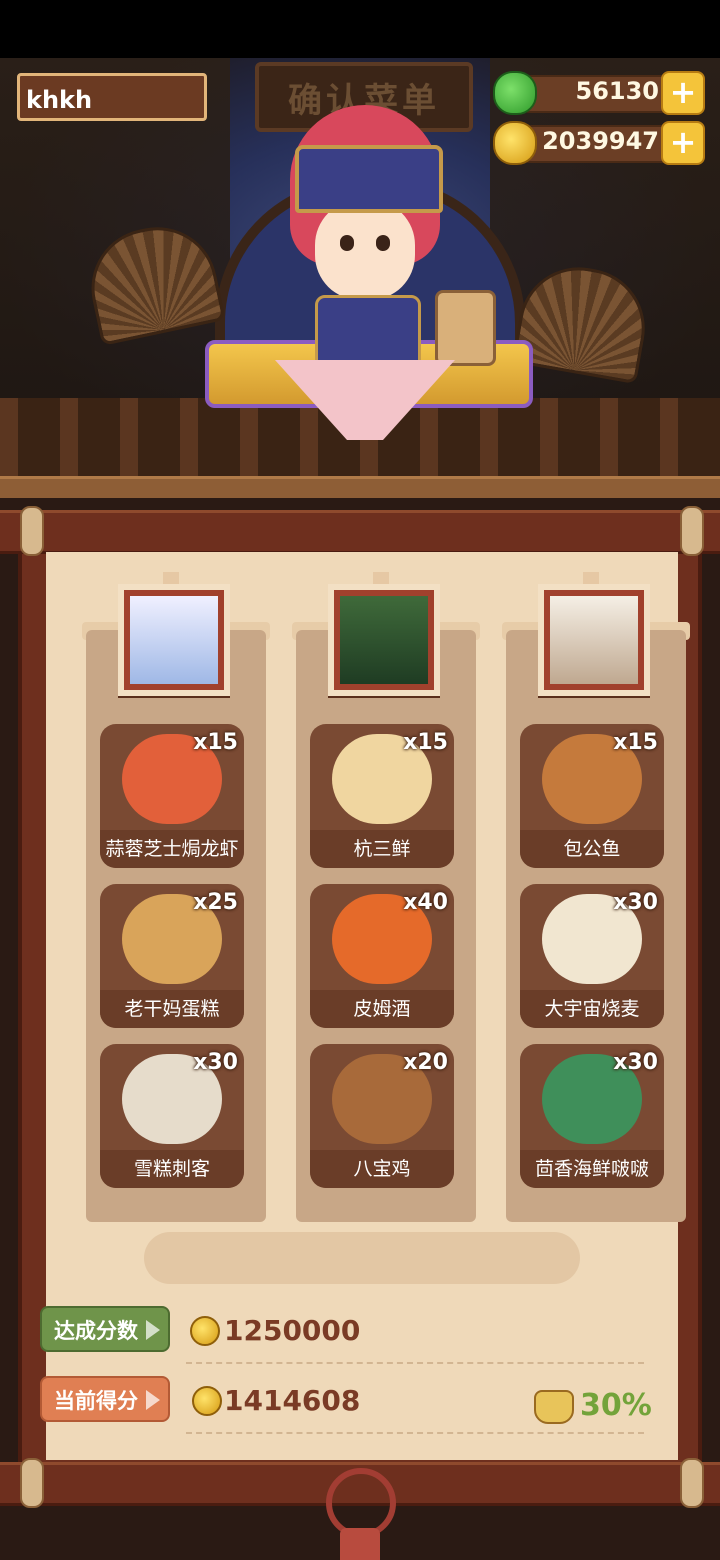 The height and width of the screenshot is (1560, 720). Describe the element at coordinates (592, 849) in the screenshot. I see `dish-name: 包公鱼` at that location.